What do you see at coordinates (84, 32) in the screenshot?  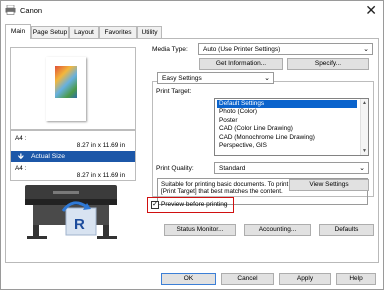 I see `tab-layout: Layout` at bounding box center [84, 32].